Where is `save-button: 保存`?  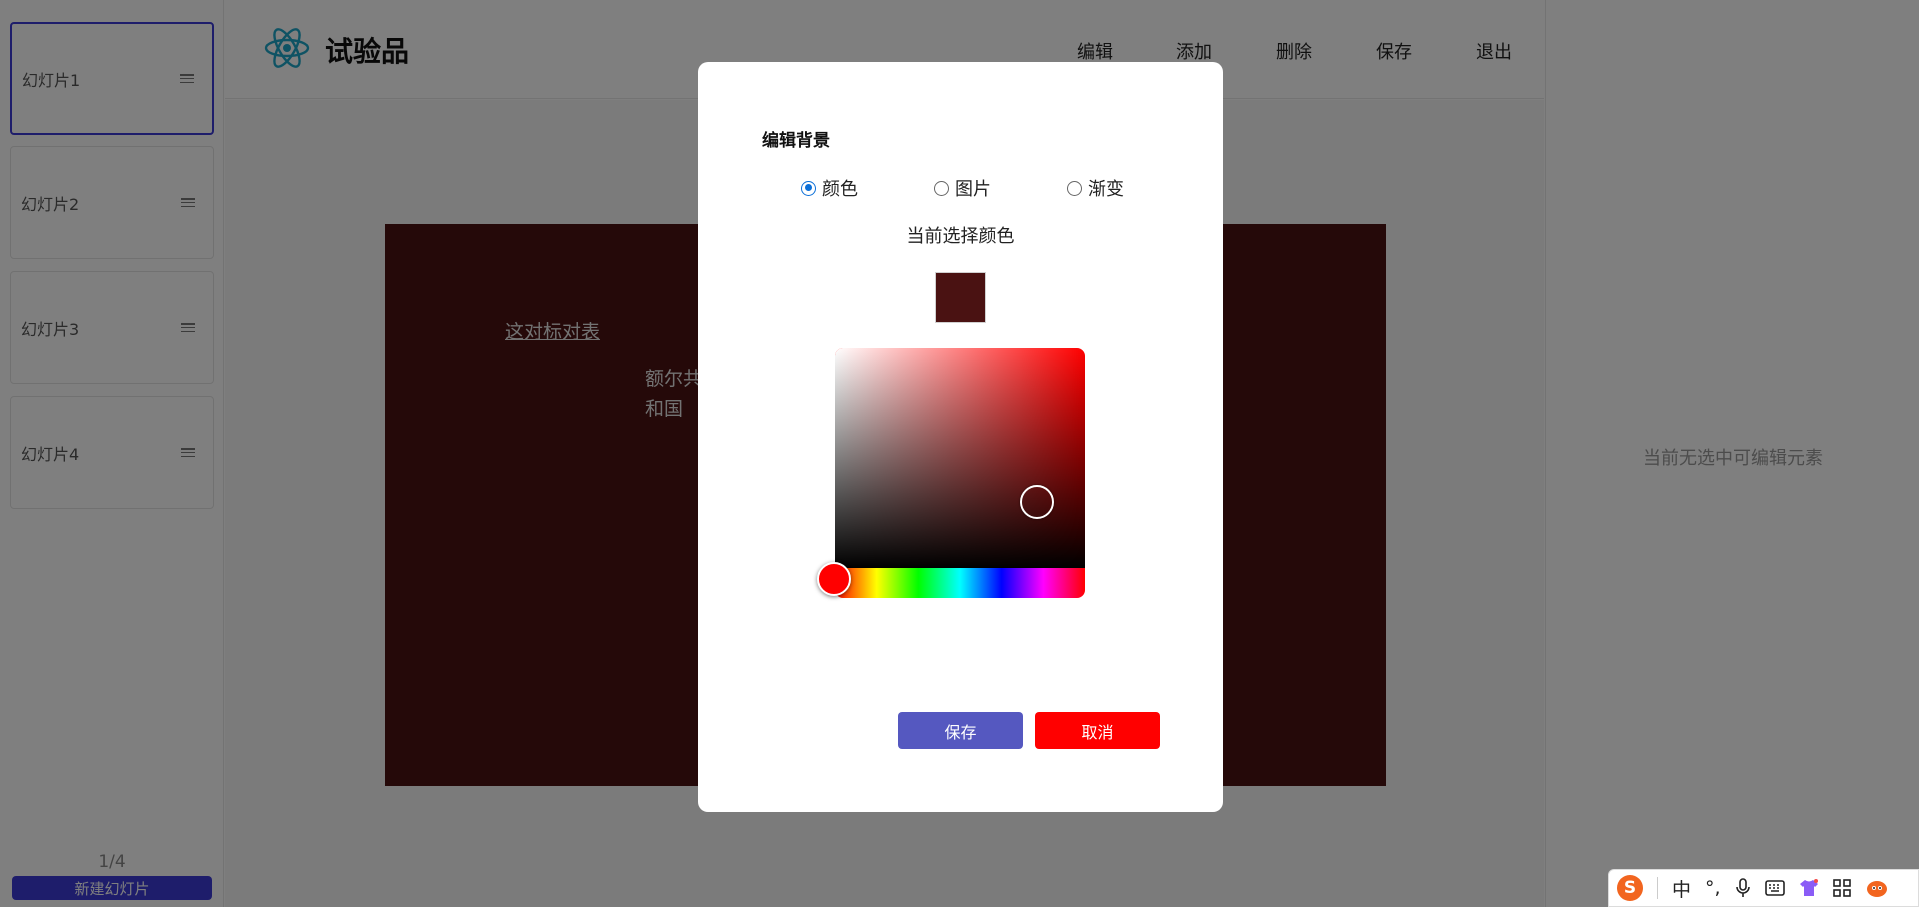 save-button: 保存 is located at coordinates (960, 730).